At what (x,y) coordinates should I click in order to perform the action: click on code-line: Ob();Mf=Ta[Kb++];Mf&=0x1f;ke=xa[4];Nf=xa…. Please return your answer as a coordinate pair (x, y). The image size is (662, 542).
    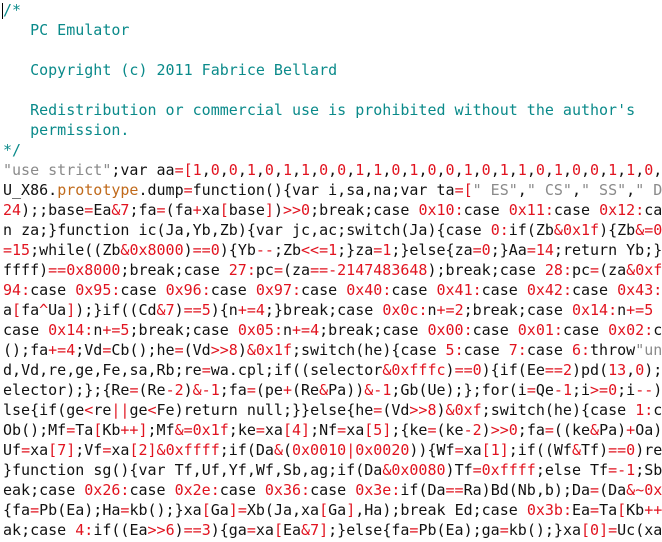
    Looking at the image, I should click on (332, 430).